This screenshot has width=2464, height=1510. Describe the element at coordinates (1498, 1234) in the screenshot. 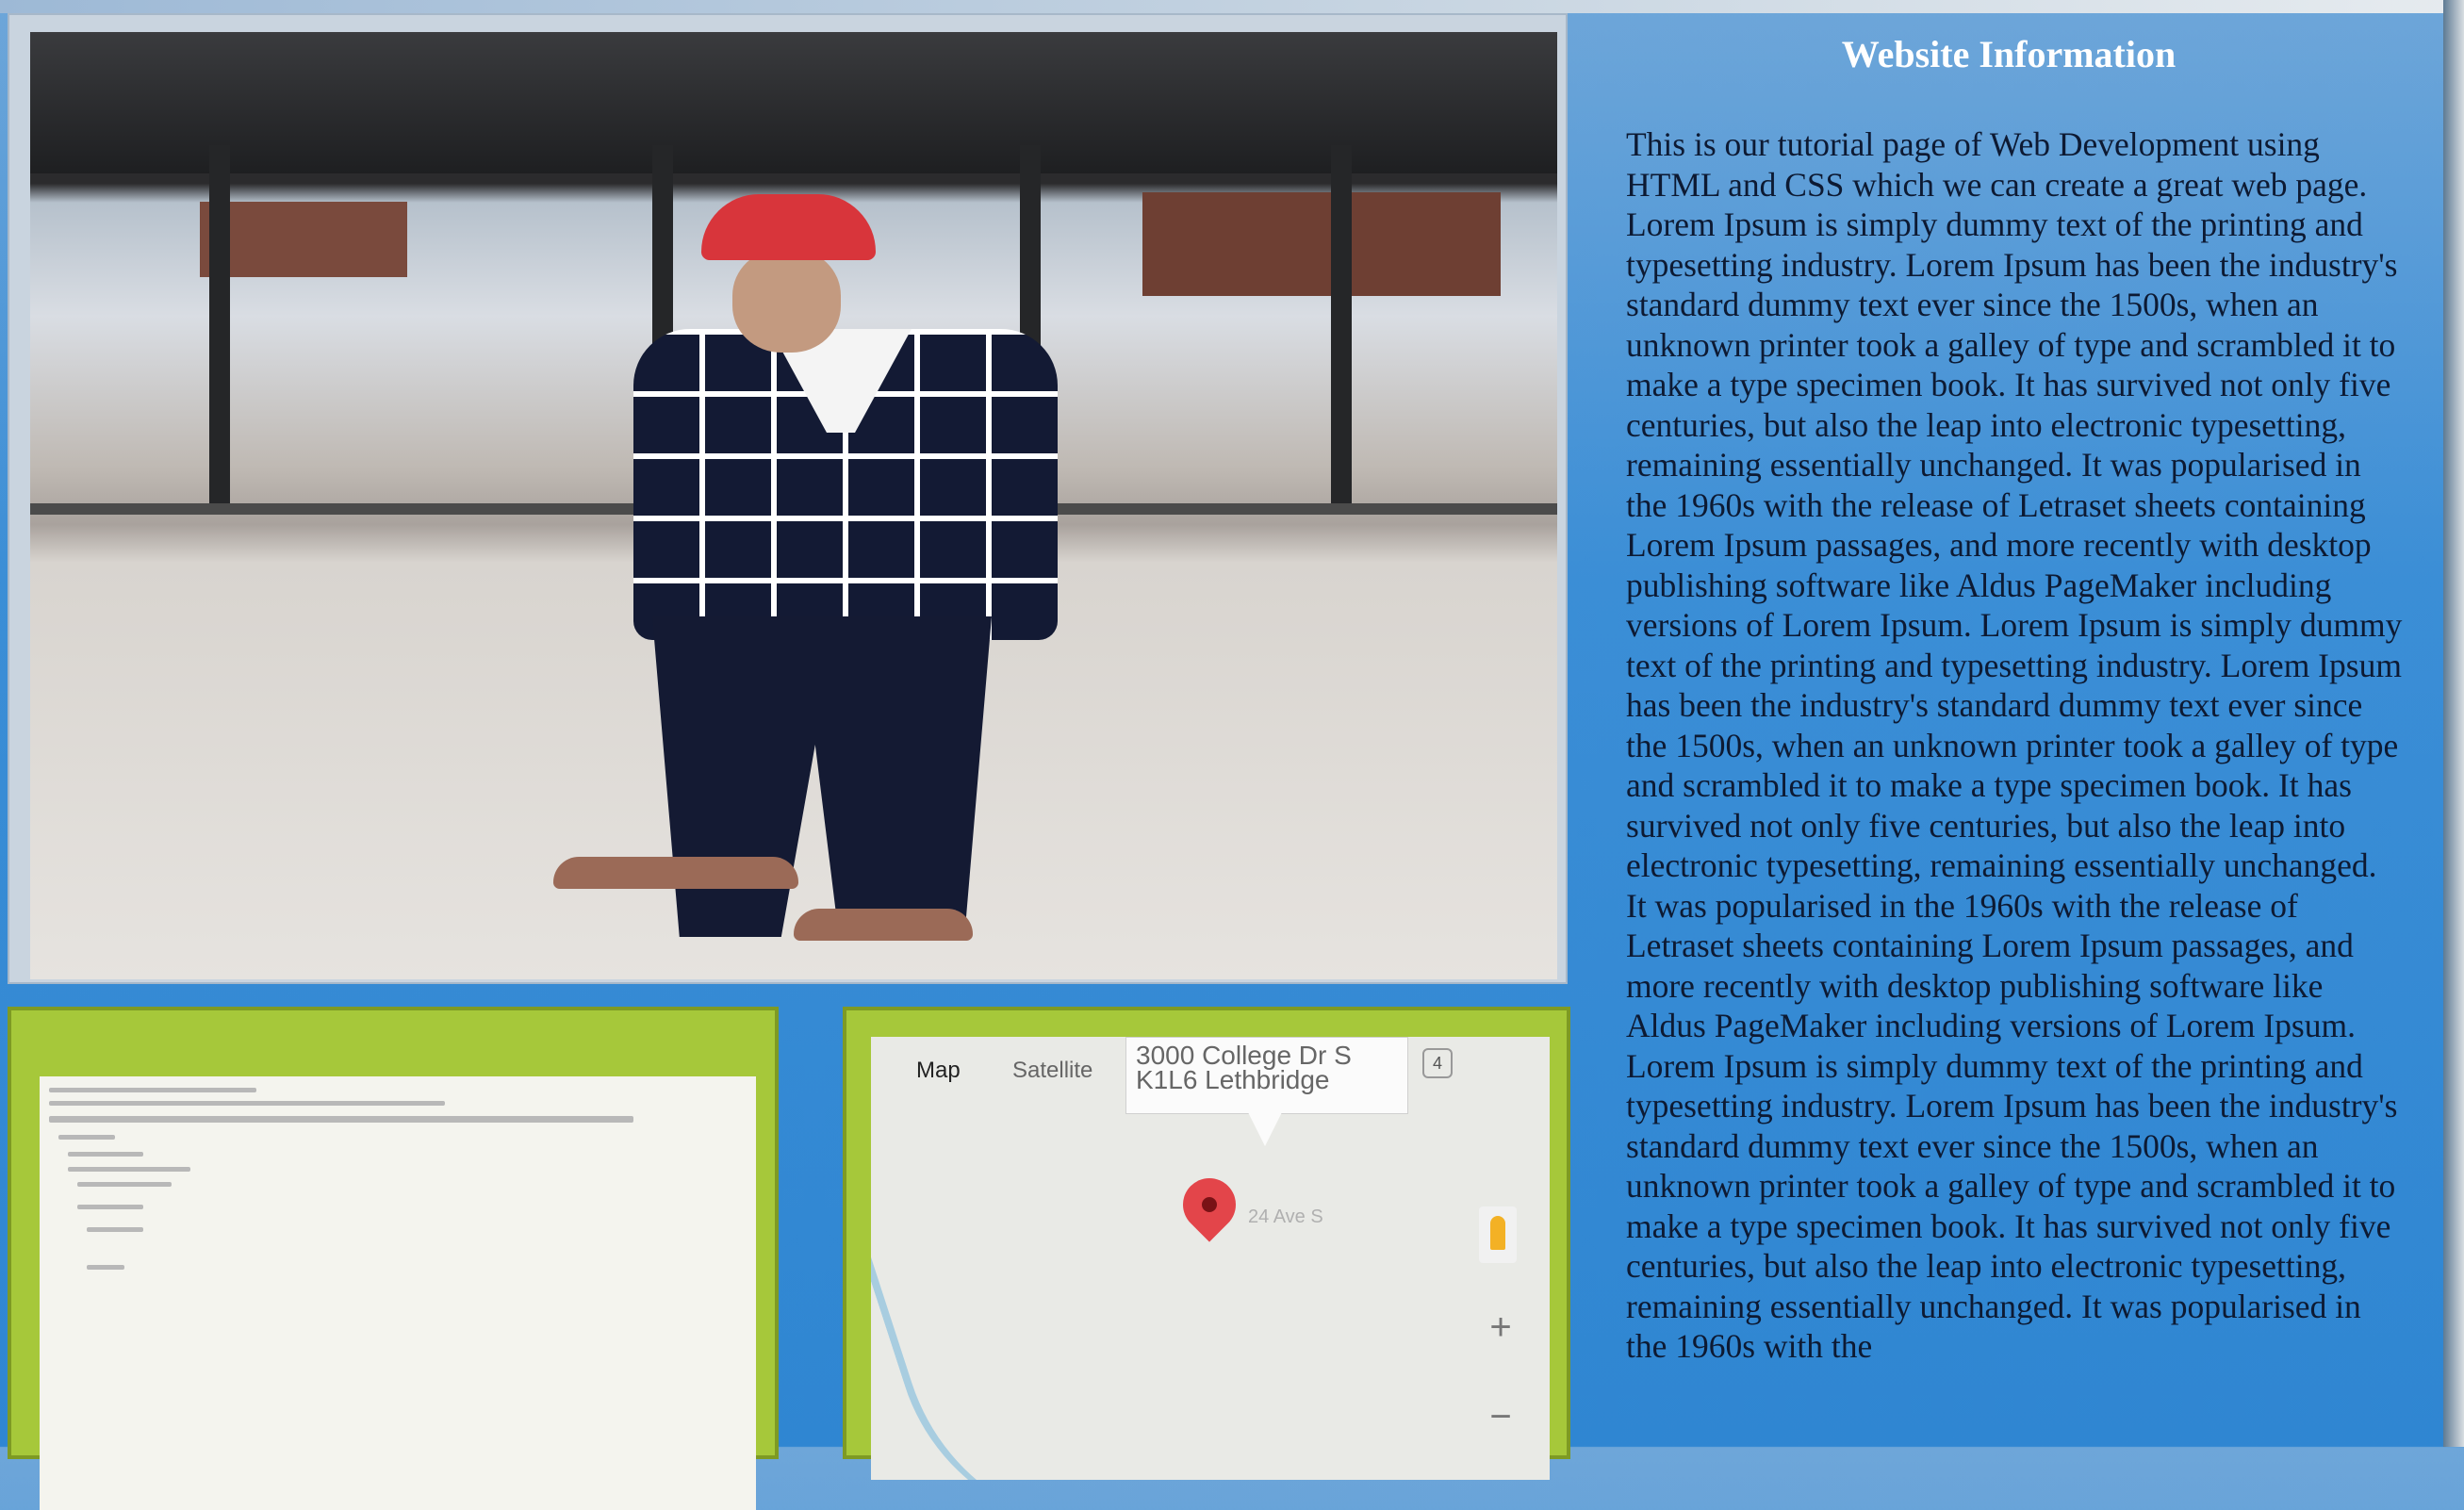

I see `pegman-icon` at that location.